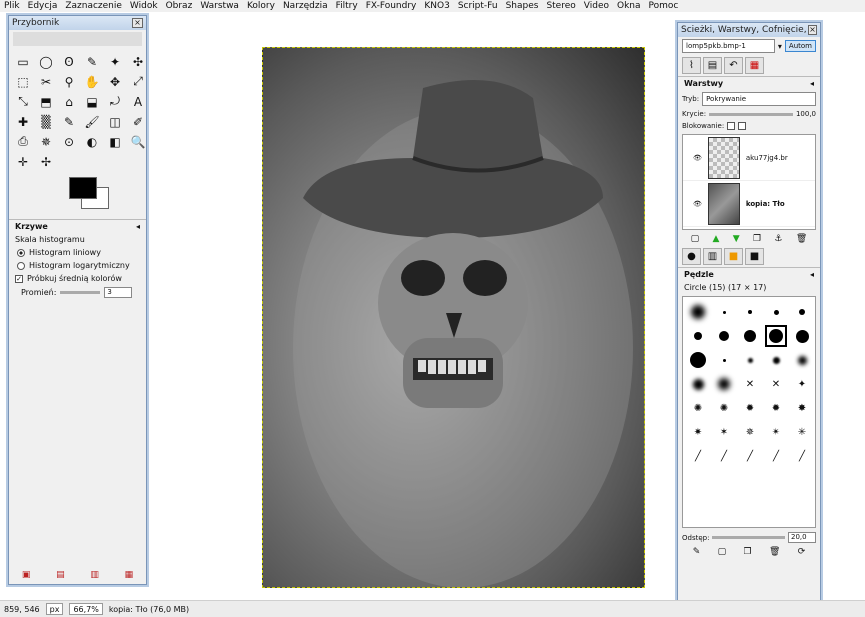 Image resolution: width=865 pixels, height=617 pixels. What do you see at coordinates (118, 292) in the screenshot?
I see `radius-input: 3` at bounding box center [118, 292].